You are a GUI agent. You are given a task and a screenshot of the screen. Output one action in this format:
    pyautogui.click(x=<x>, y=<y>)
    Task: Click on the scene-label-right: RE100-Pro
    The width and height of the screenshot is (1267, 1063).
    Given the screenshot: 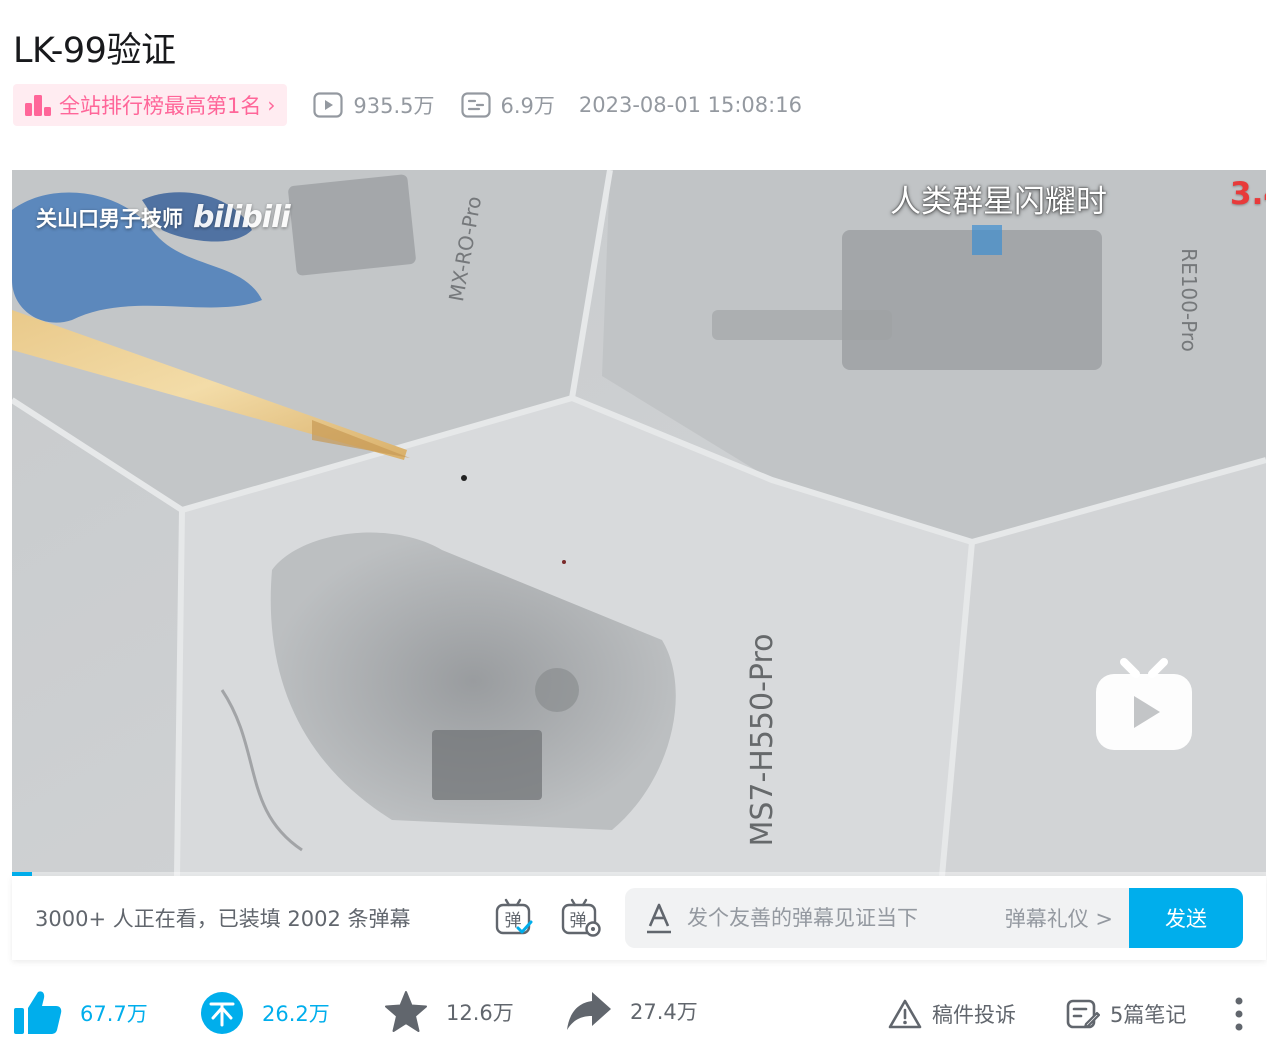 What is the action you would take?
    pyautogui.click(x=1189, y=300)
    